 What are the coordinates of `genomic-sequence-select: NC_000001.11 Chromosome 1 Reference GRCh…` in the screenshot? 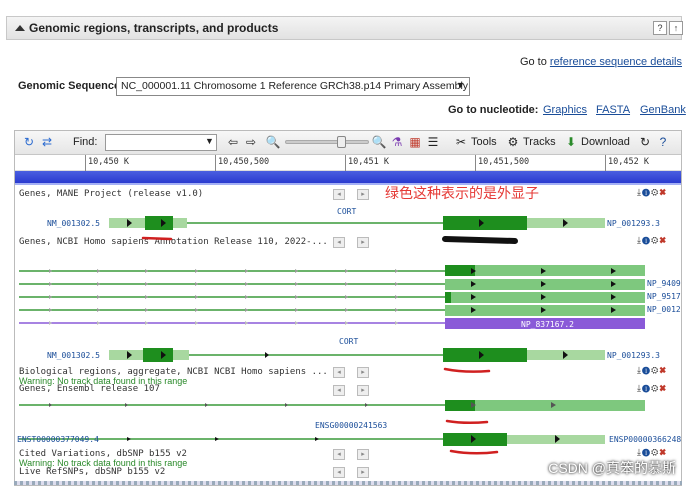 It's located at (293, 86).